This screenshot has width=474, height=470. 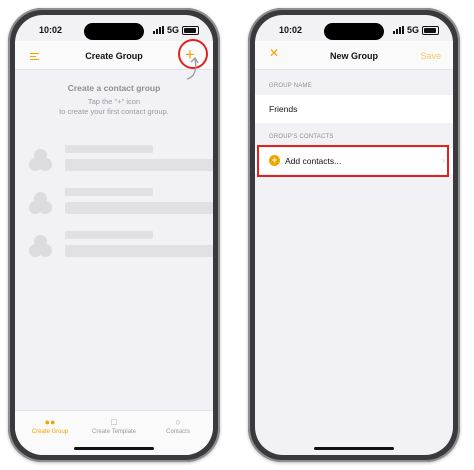 What do you see at coordinates (301, 137) in the screenshot?
I see `group-contacts-label: GROUP'S CONTACTS` at bounding box center [301, 137].